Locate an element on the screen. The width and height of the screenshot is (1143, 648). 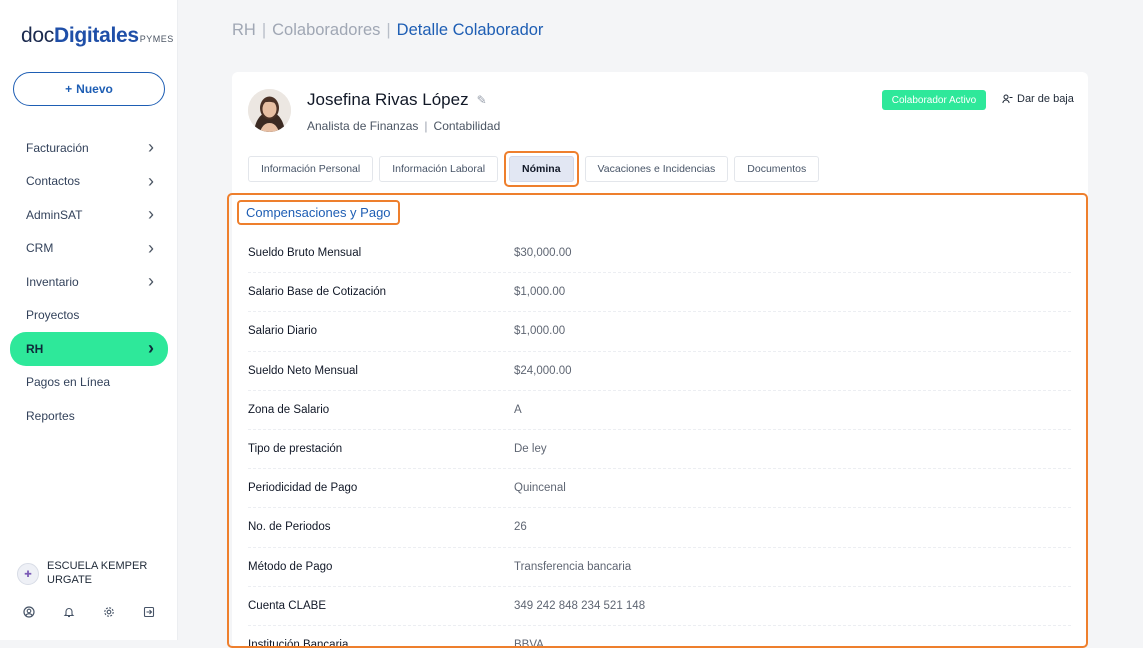
employee-name: Josefina Rivas López is located at coordinates (388, 99).